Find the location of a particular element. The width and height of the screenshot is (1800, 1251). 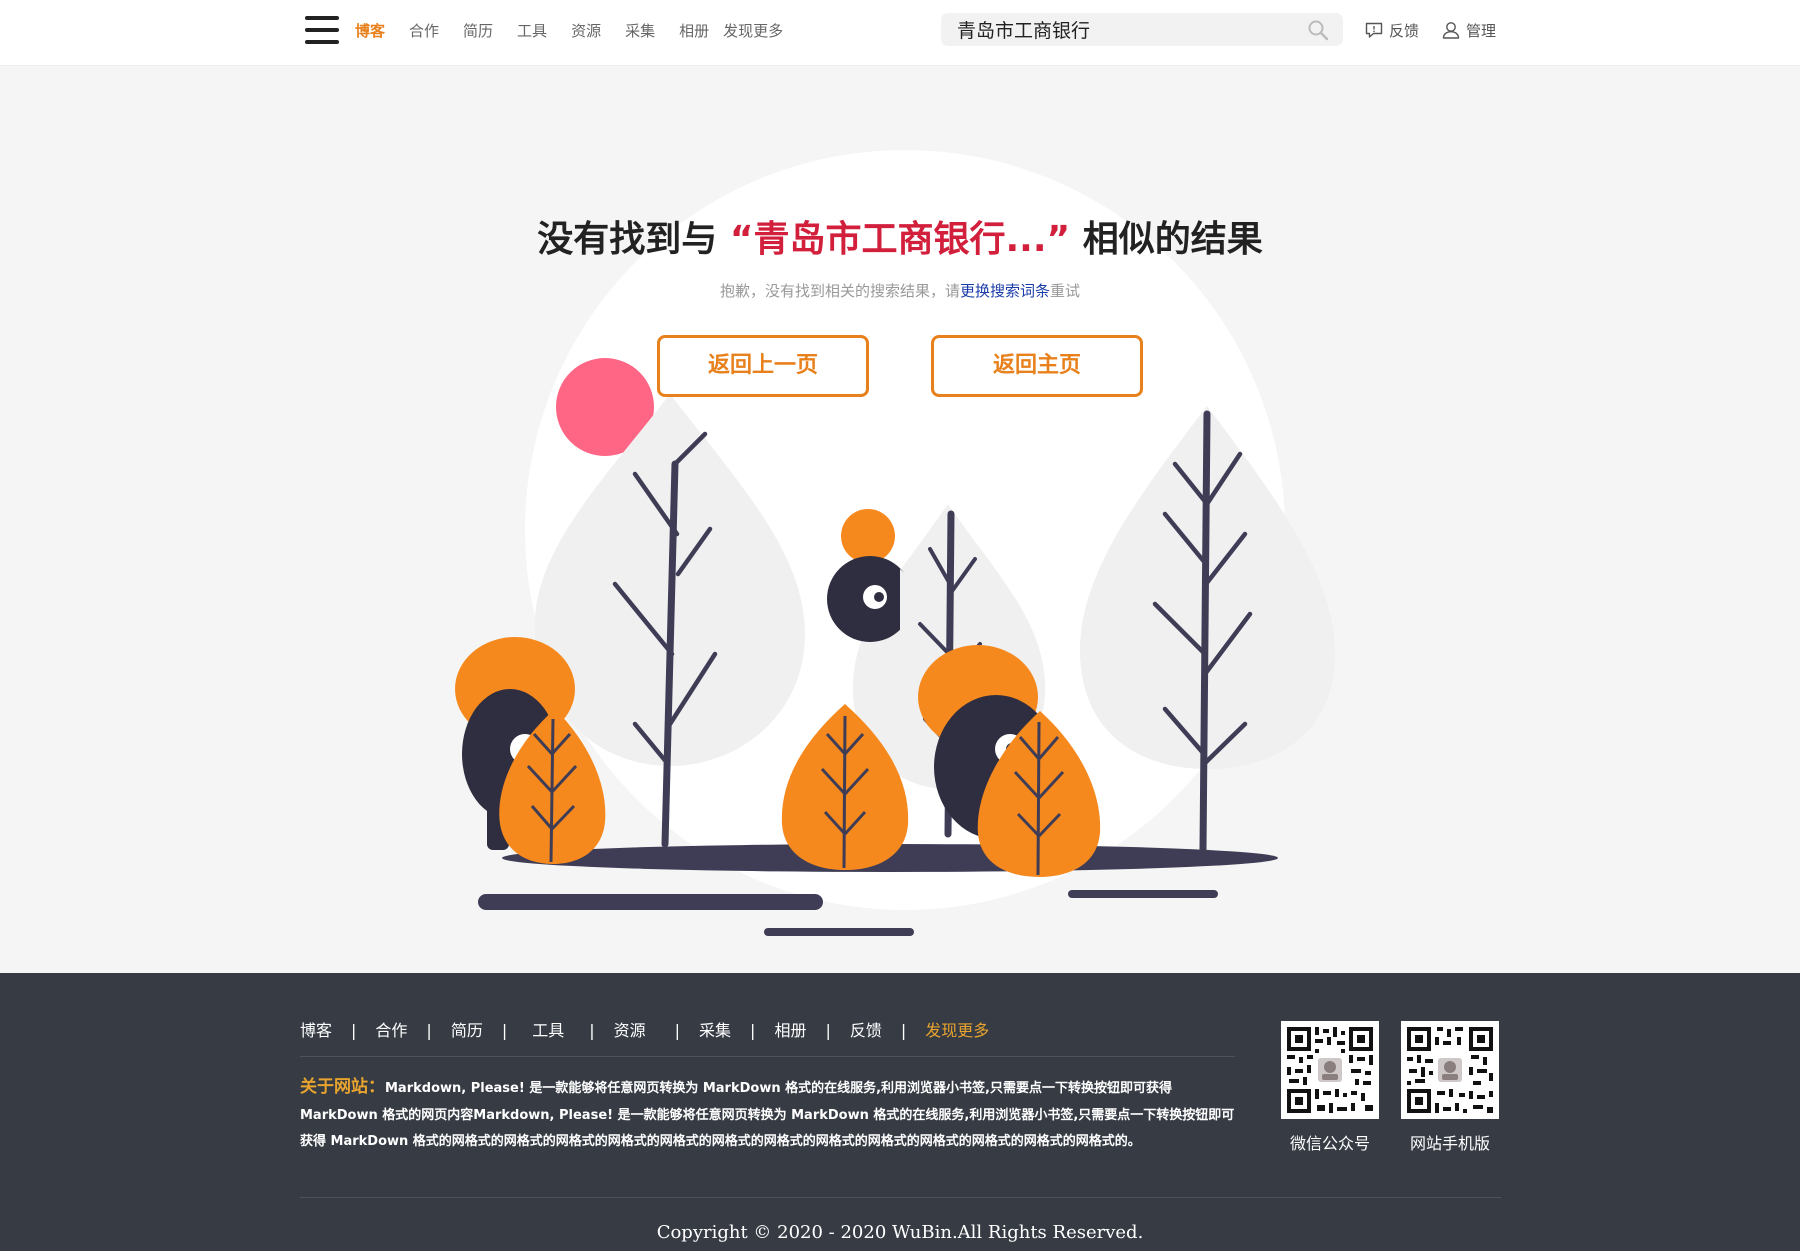

footer-nav-tools: 工具 is located at coordinates (548, 1031).